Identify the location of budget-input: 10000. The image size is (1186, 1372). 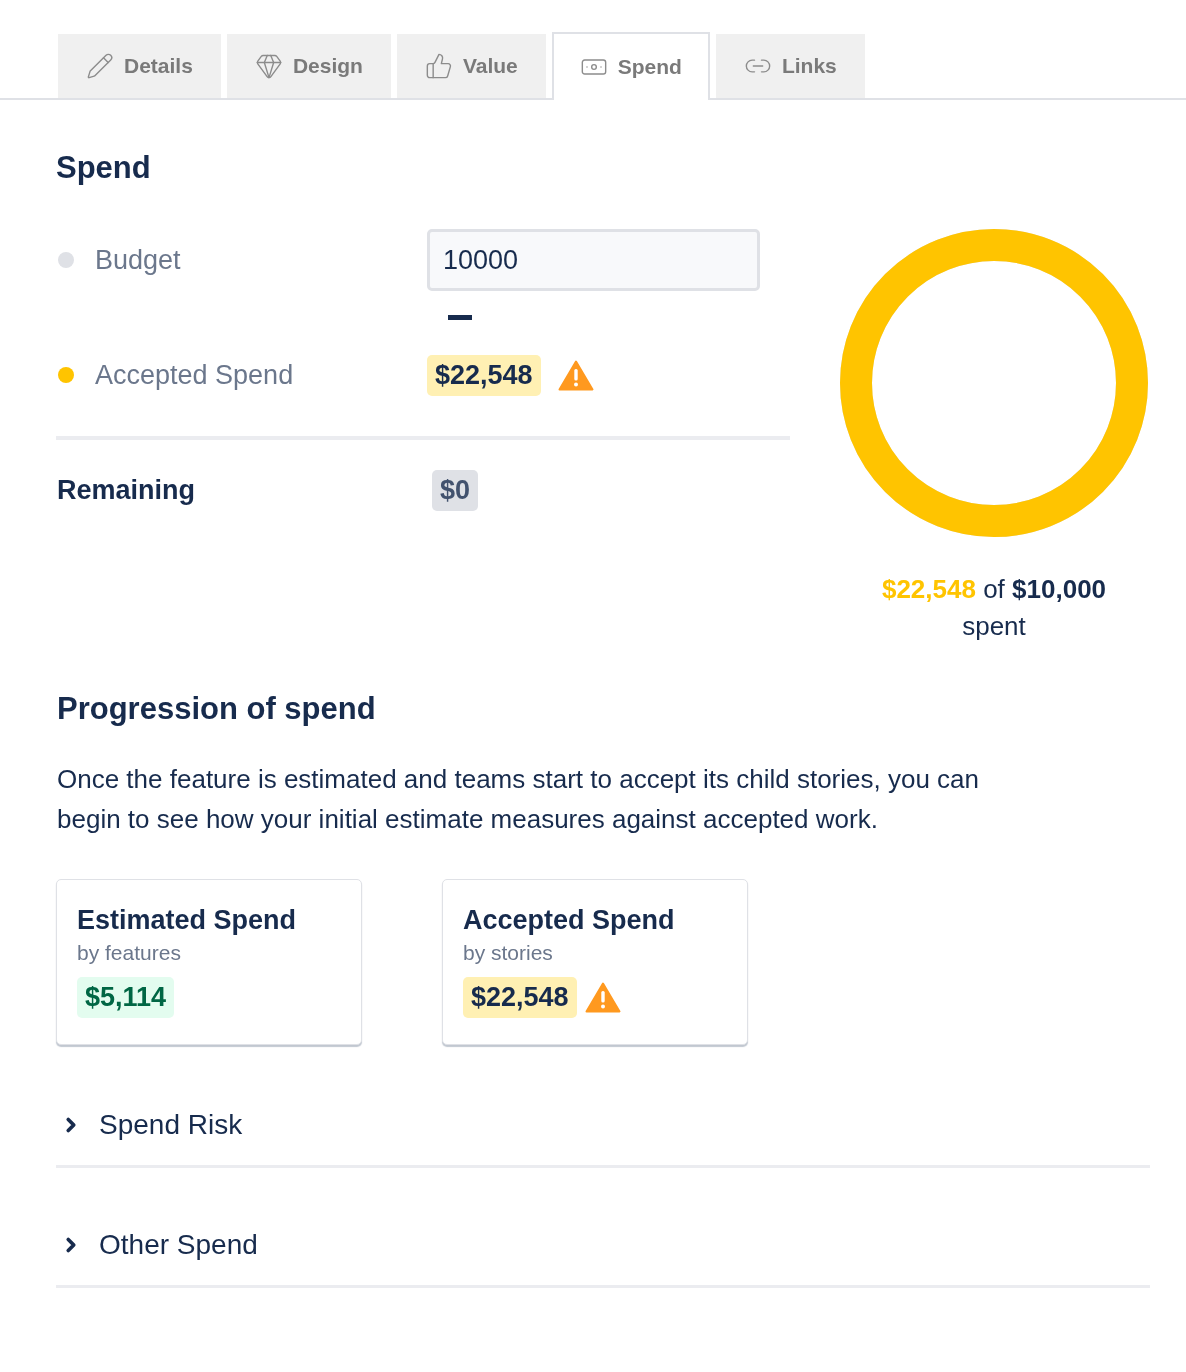
(593, 260).